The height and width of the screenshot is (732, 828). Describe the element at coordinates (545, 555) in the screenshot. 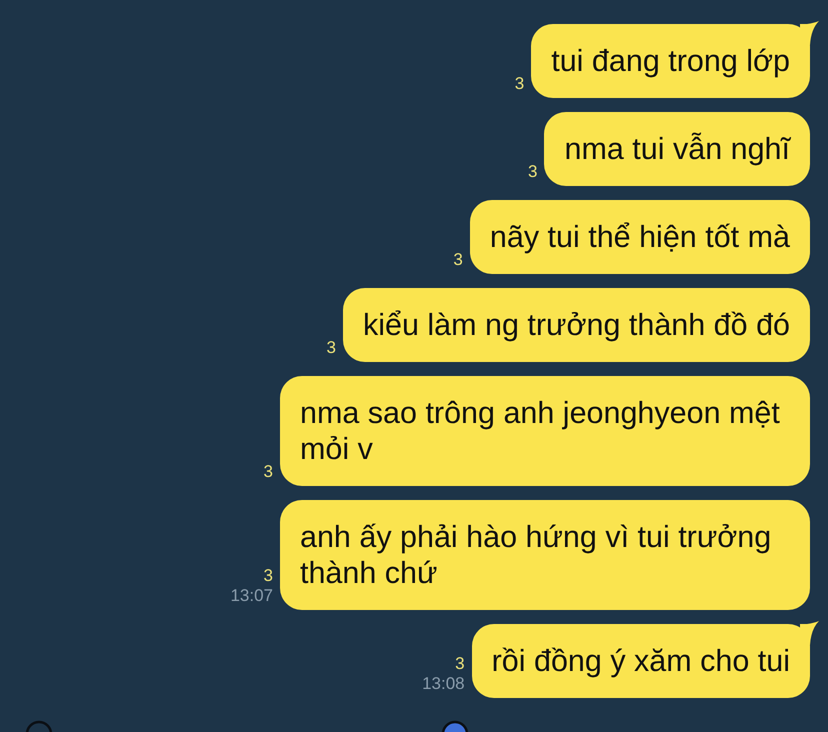

I see `message-bubble: anh ấy phải hào hứng vì tui trưởng thành chứ` at that location.